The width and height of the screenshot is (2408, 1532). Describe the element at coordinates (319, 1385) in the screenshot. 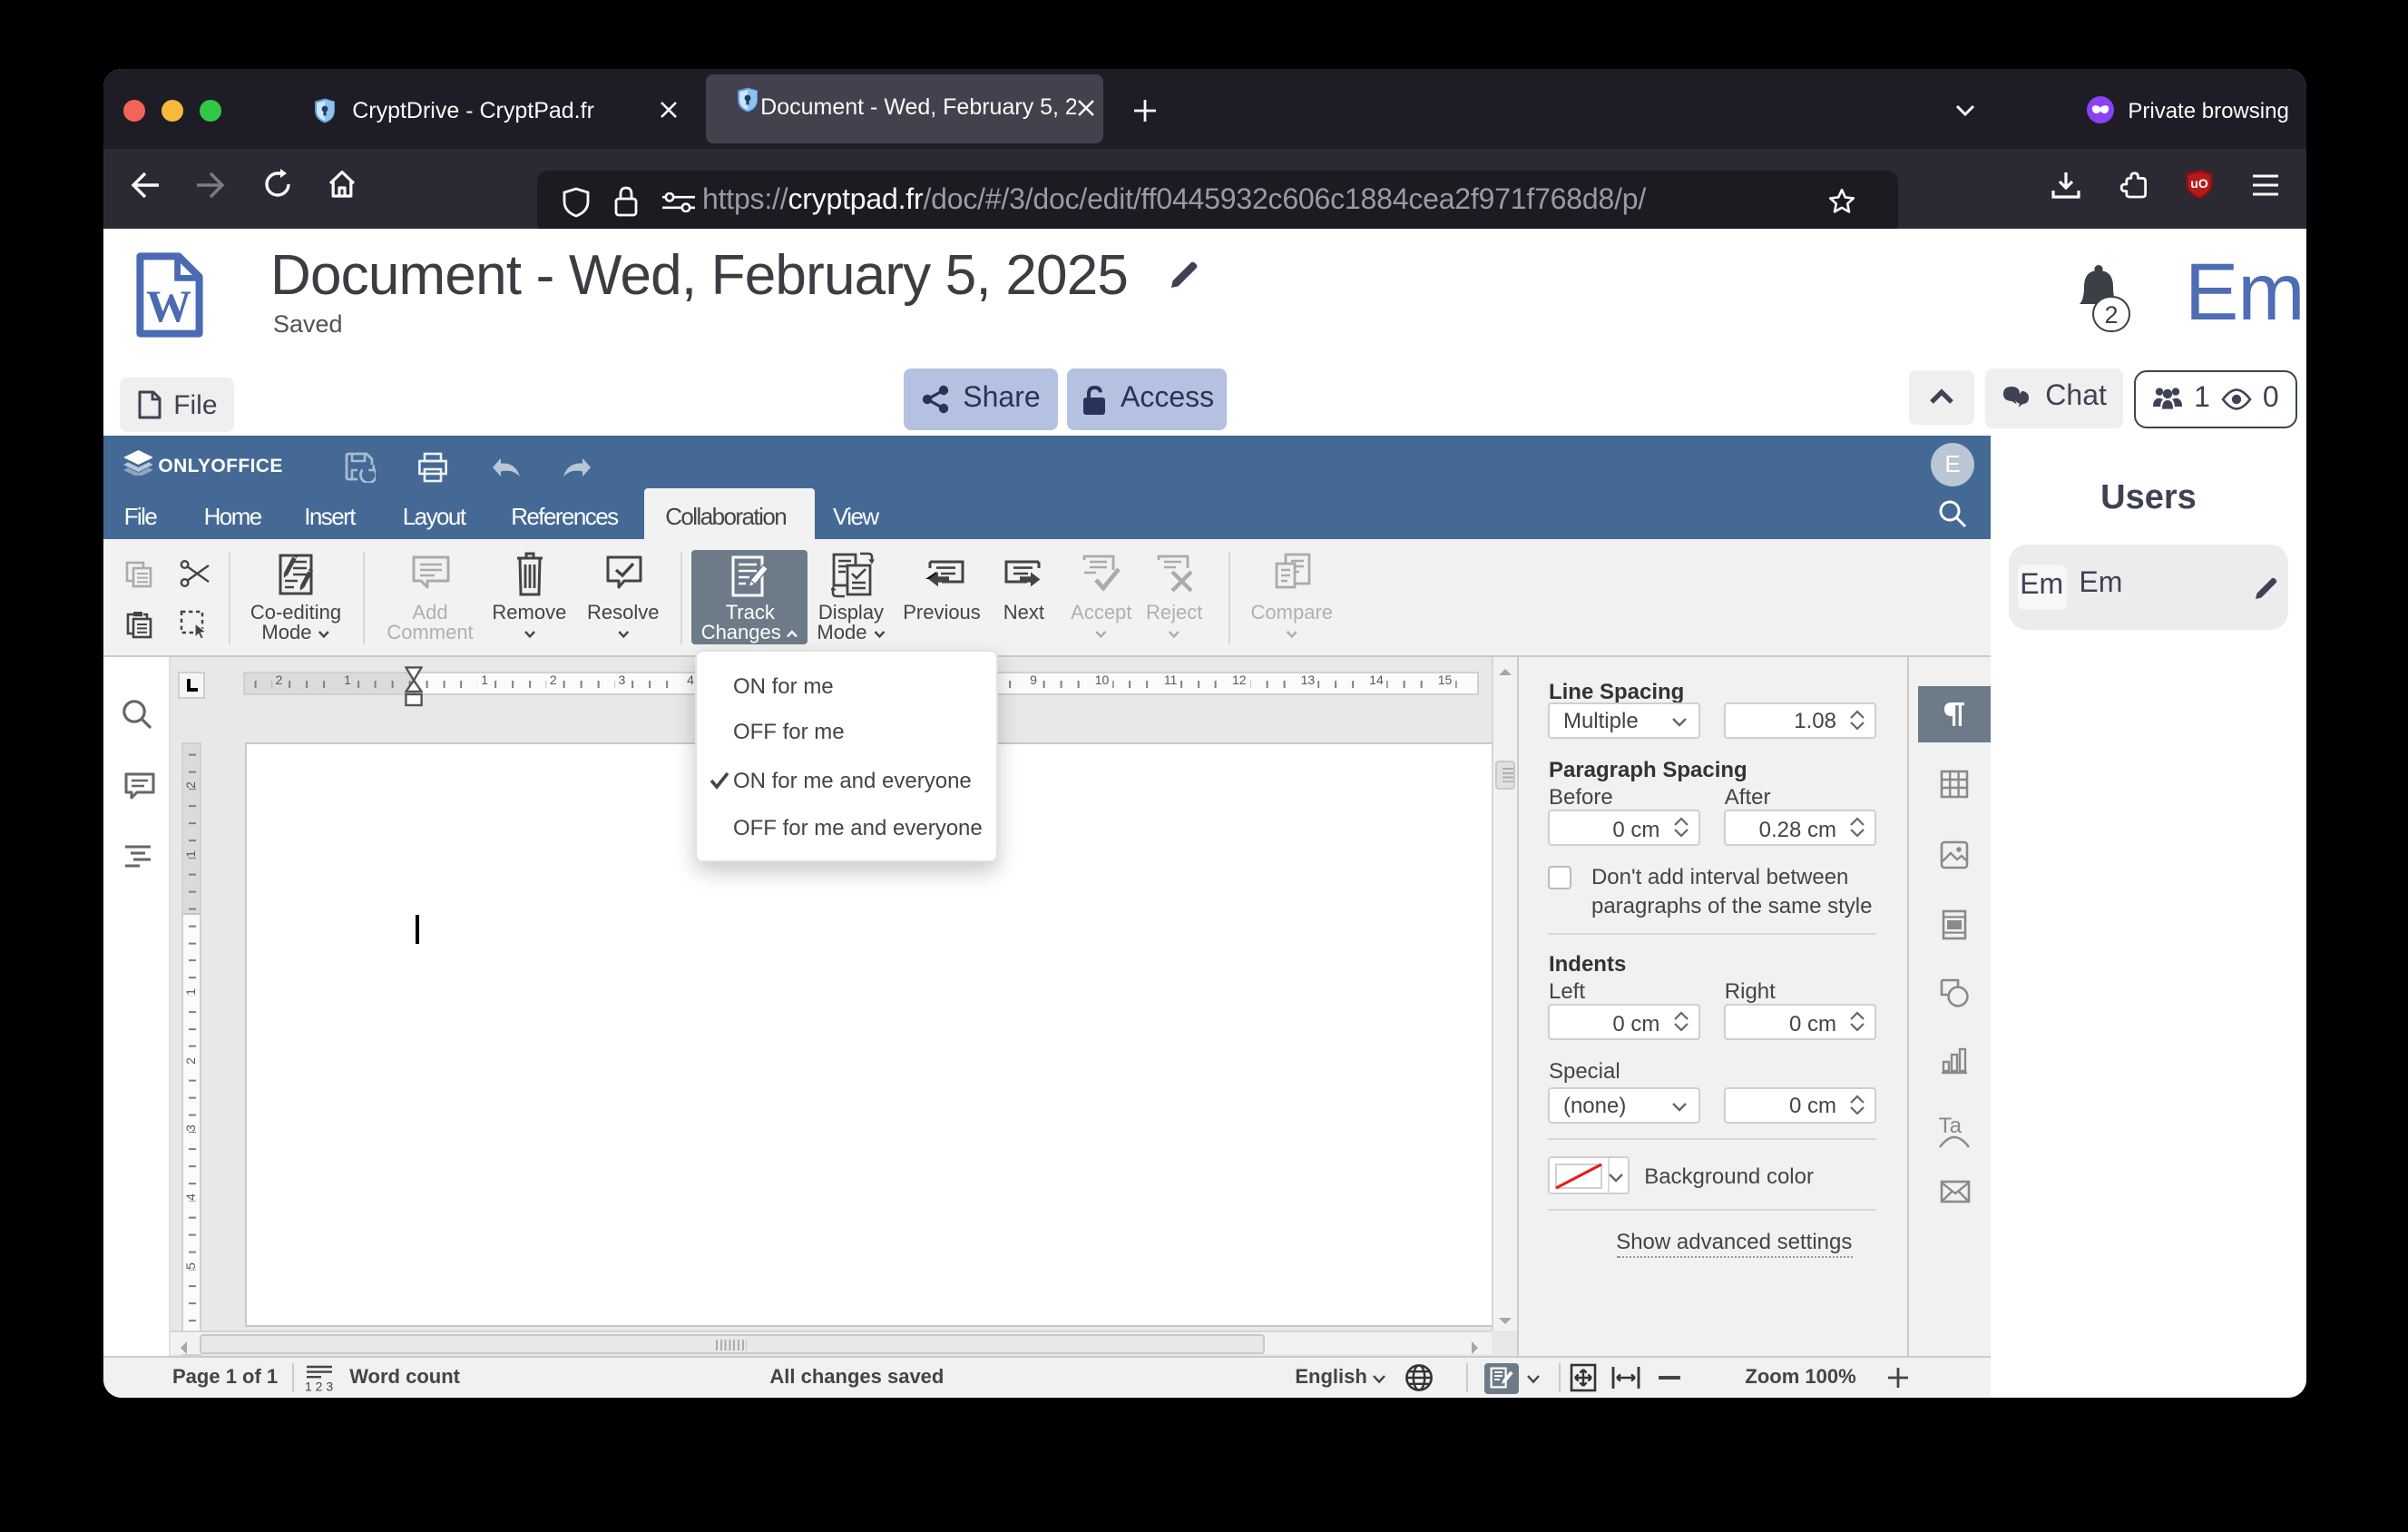

I see `svg-text: 1 2 3` at that location.